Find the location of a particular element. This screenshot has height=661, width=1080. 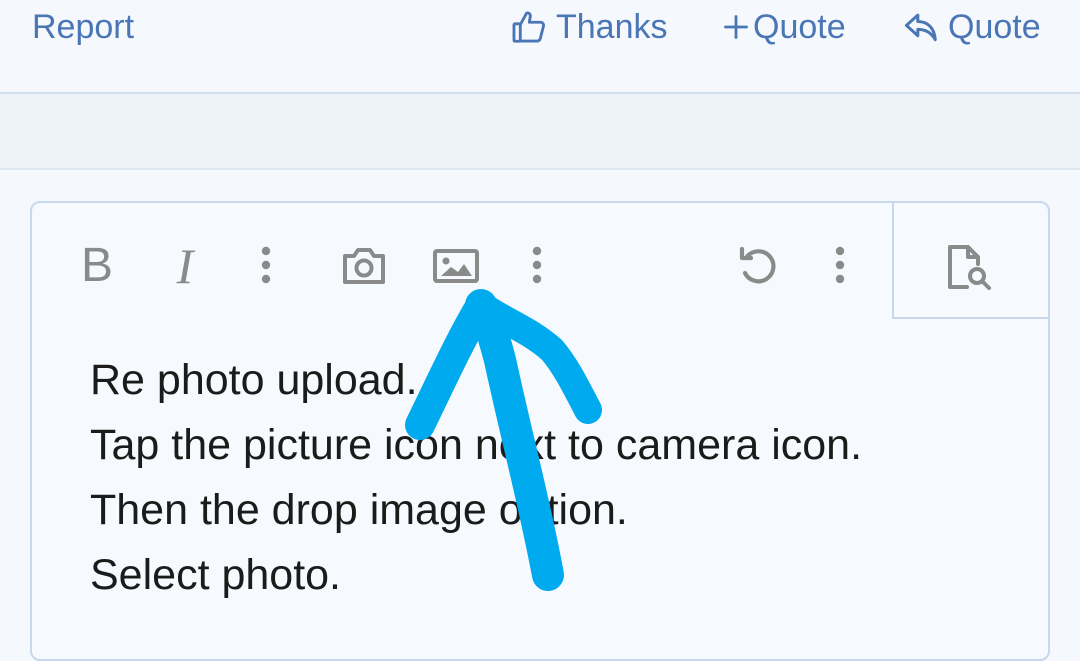

bold-icon: B is located at coordinates (96, 265).